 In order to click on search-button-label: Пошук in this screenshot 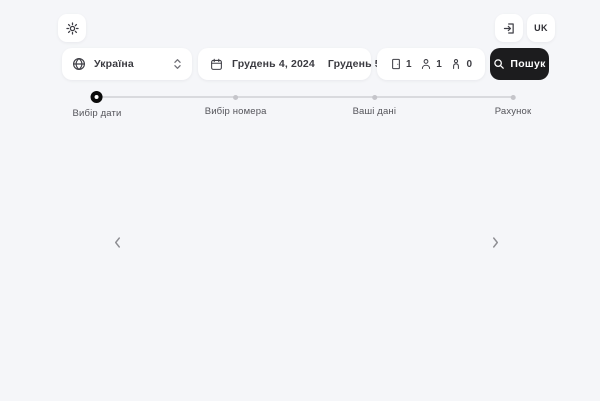, I will do `click(528, 64)`.